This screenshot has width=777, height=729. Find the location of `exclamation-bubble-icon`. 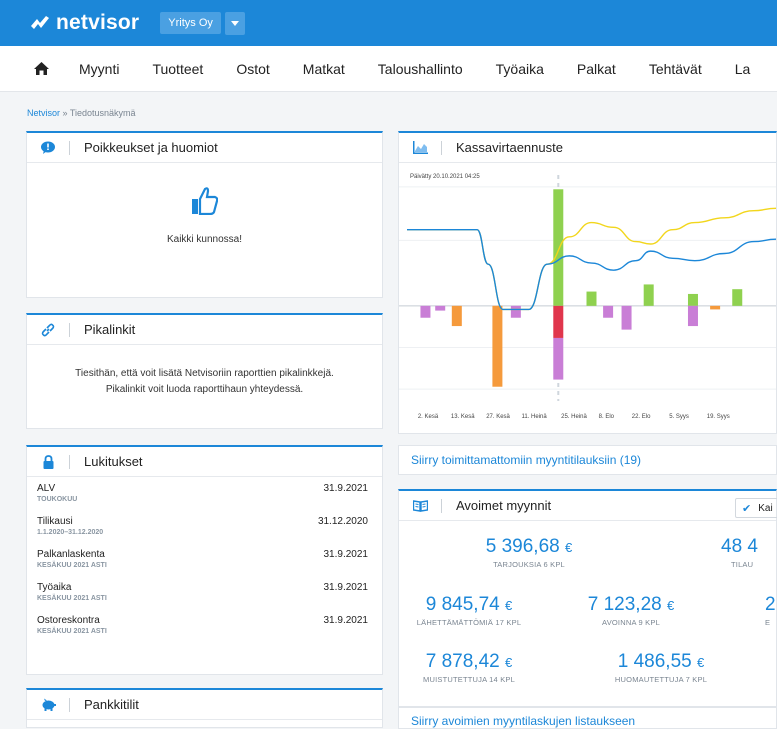

exclamation-bubble-icon is located at coordinates (48, 147).